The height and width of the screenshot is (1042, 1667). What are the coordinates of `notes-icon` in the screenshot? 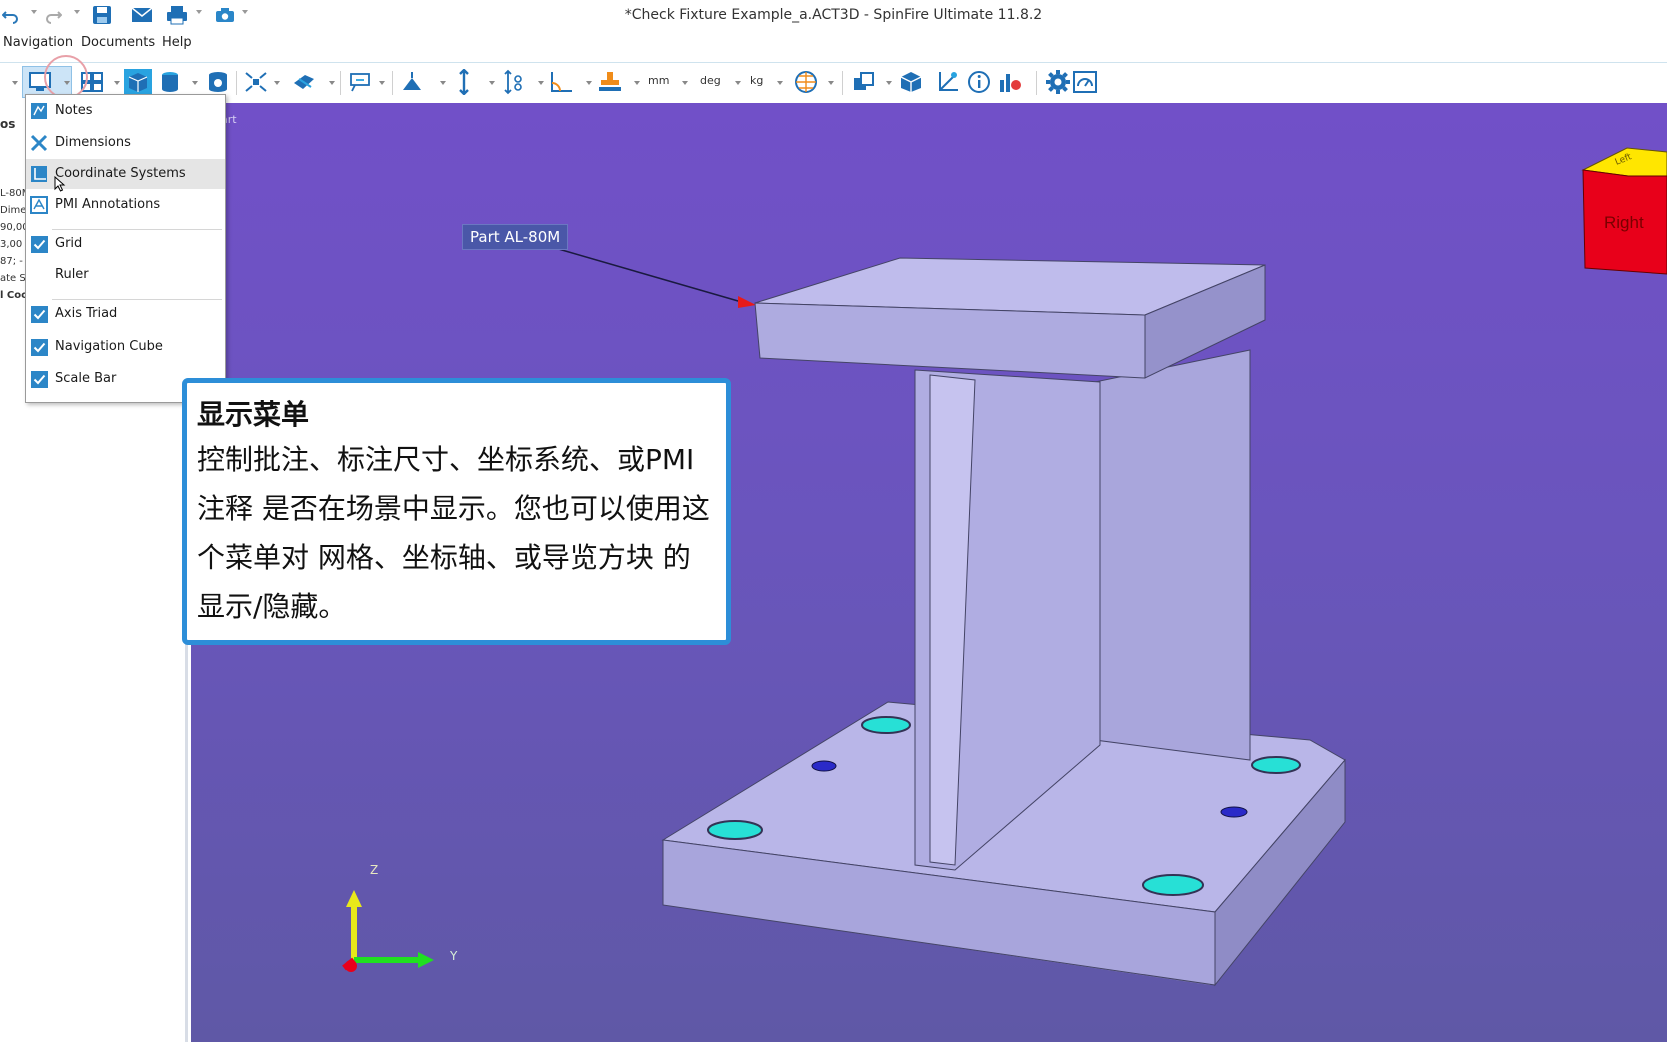 It's located at (39, 111).